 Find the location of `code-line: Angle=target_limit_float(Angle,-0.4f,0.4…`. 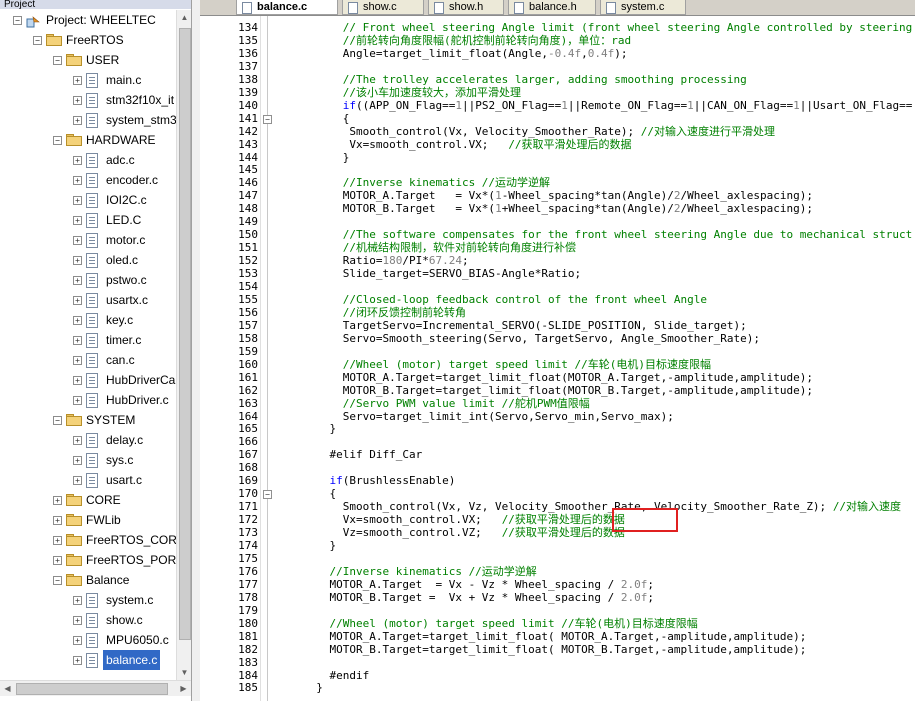

code-line: Angle=target_limit_float(Angle,-0.4f,0.4… is located at coordinates (465, 53).